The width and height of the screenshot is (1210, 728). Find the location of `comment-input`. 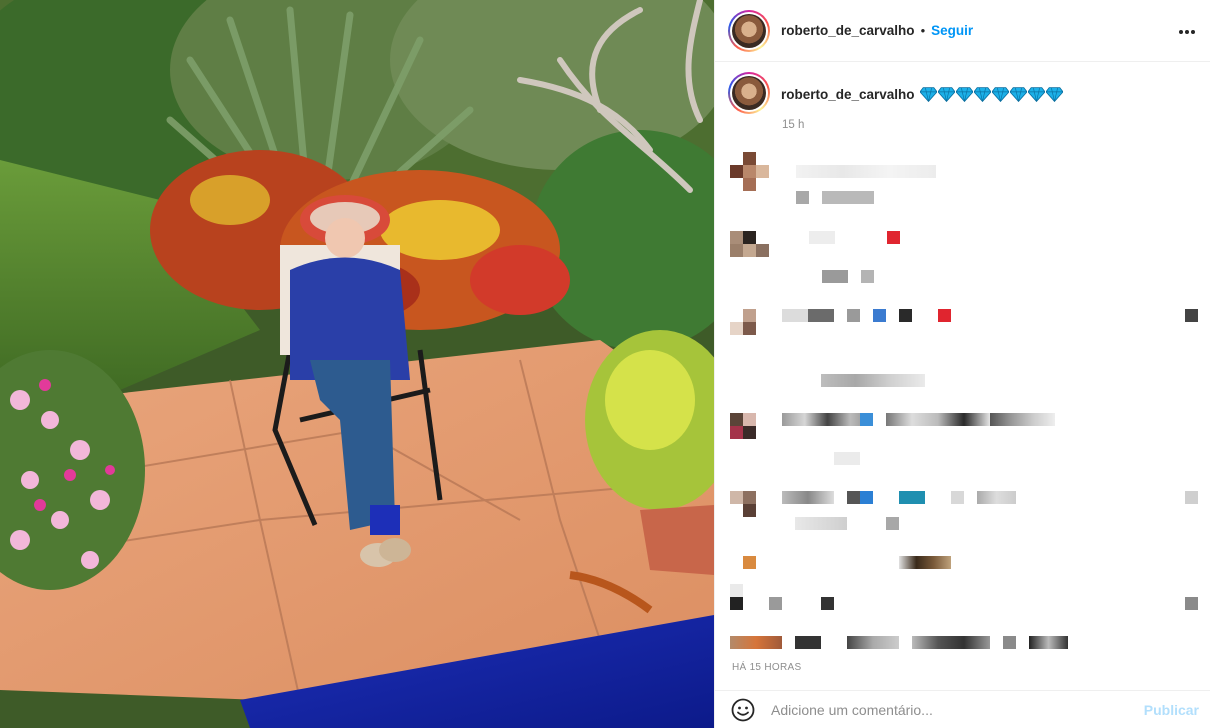

comment-input is located at coordinates (946, 709).